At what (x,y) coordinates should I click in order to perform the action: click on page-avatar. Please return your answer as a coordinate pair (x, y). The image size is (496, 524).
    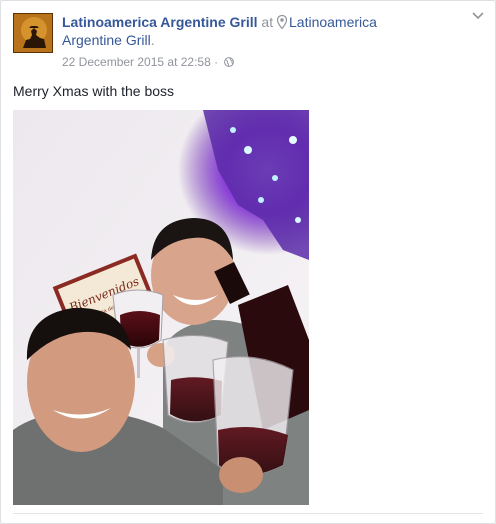
    Looking at the image, I should click on (33, 33).